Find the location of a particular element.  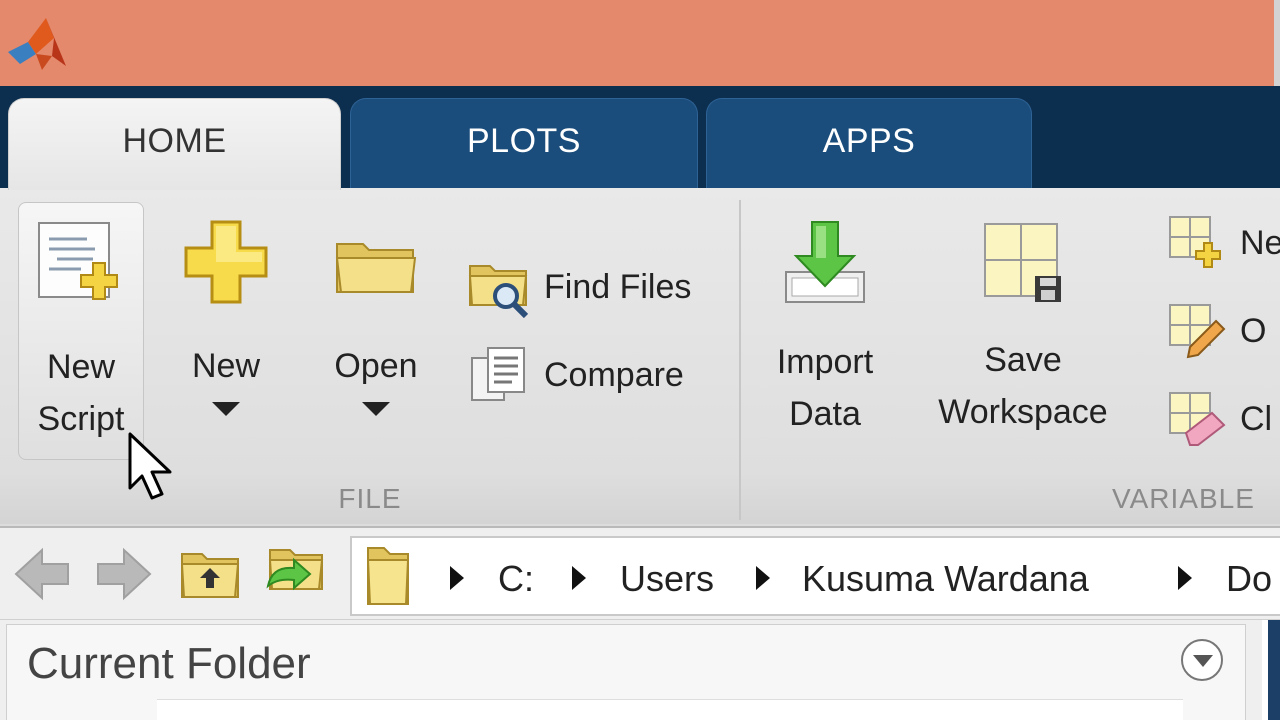

open-variable-label: O is located at coordinates (1253, 330).